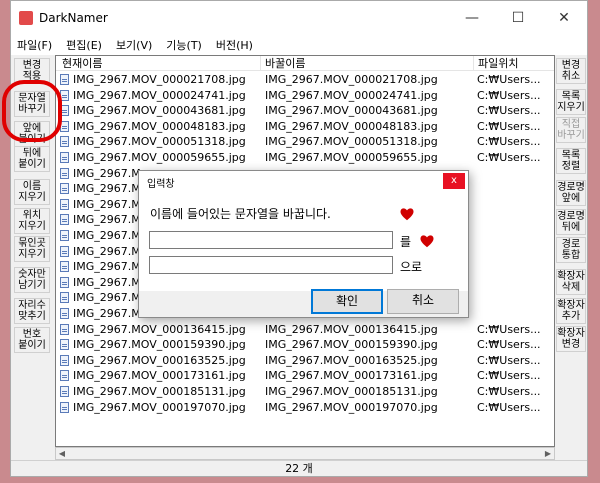 This screenshot has width=600, height=483. Describe the element at coordinates (32, 311) in the screenshot. I see `left-button-8: 자리수 맞추기` at that location.